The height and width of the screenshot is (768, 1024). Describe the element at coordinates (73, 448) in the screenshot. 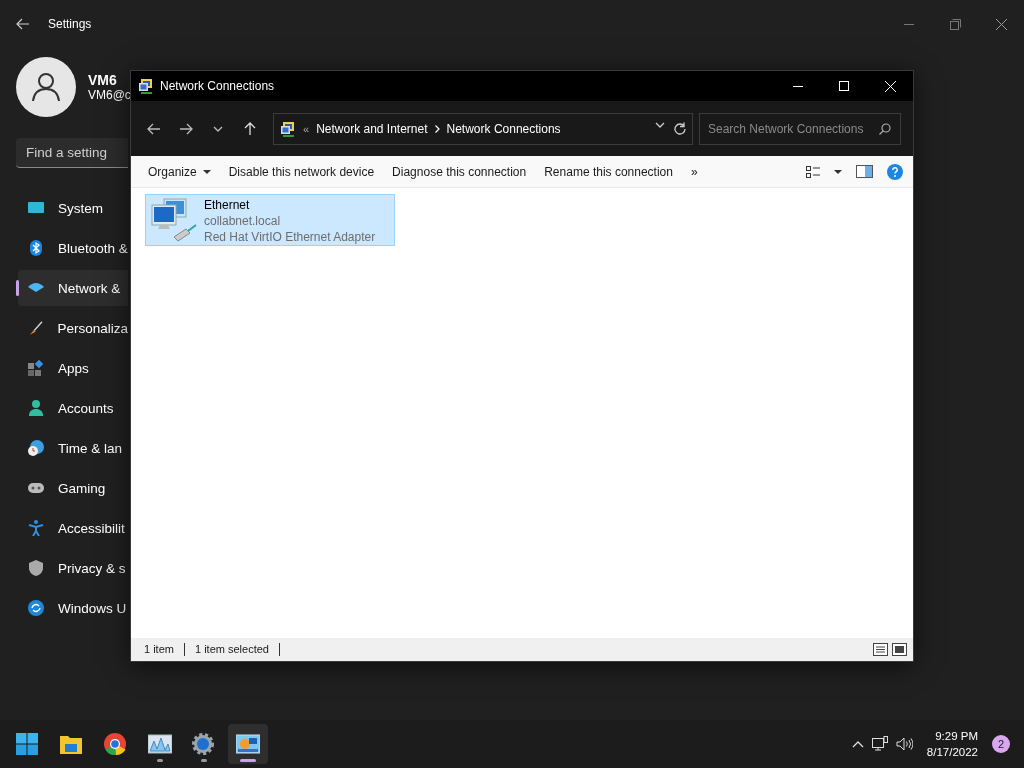

I see `nav-item: Time & lan` at that location.